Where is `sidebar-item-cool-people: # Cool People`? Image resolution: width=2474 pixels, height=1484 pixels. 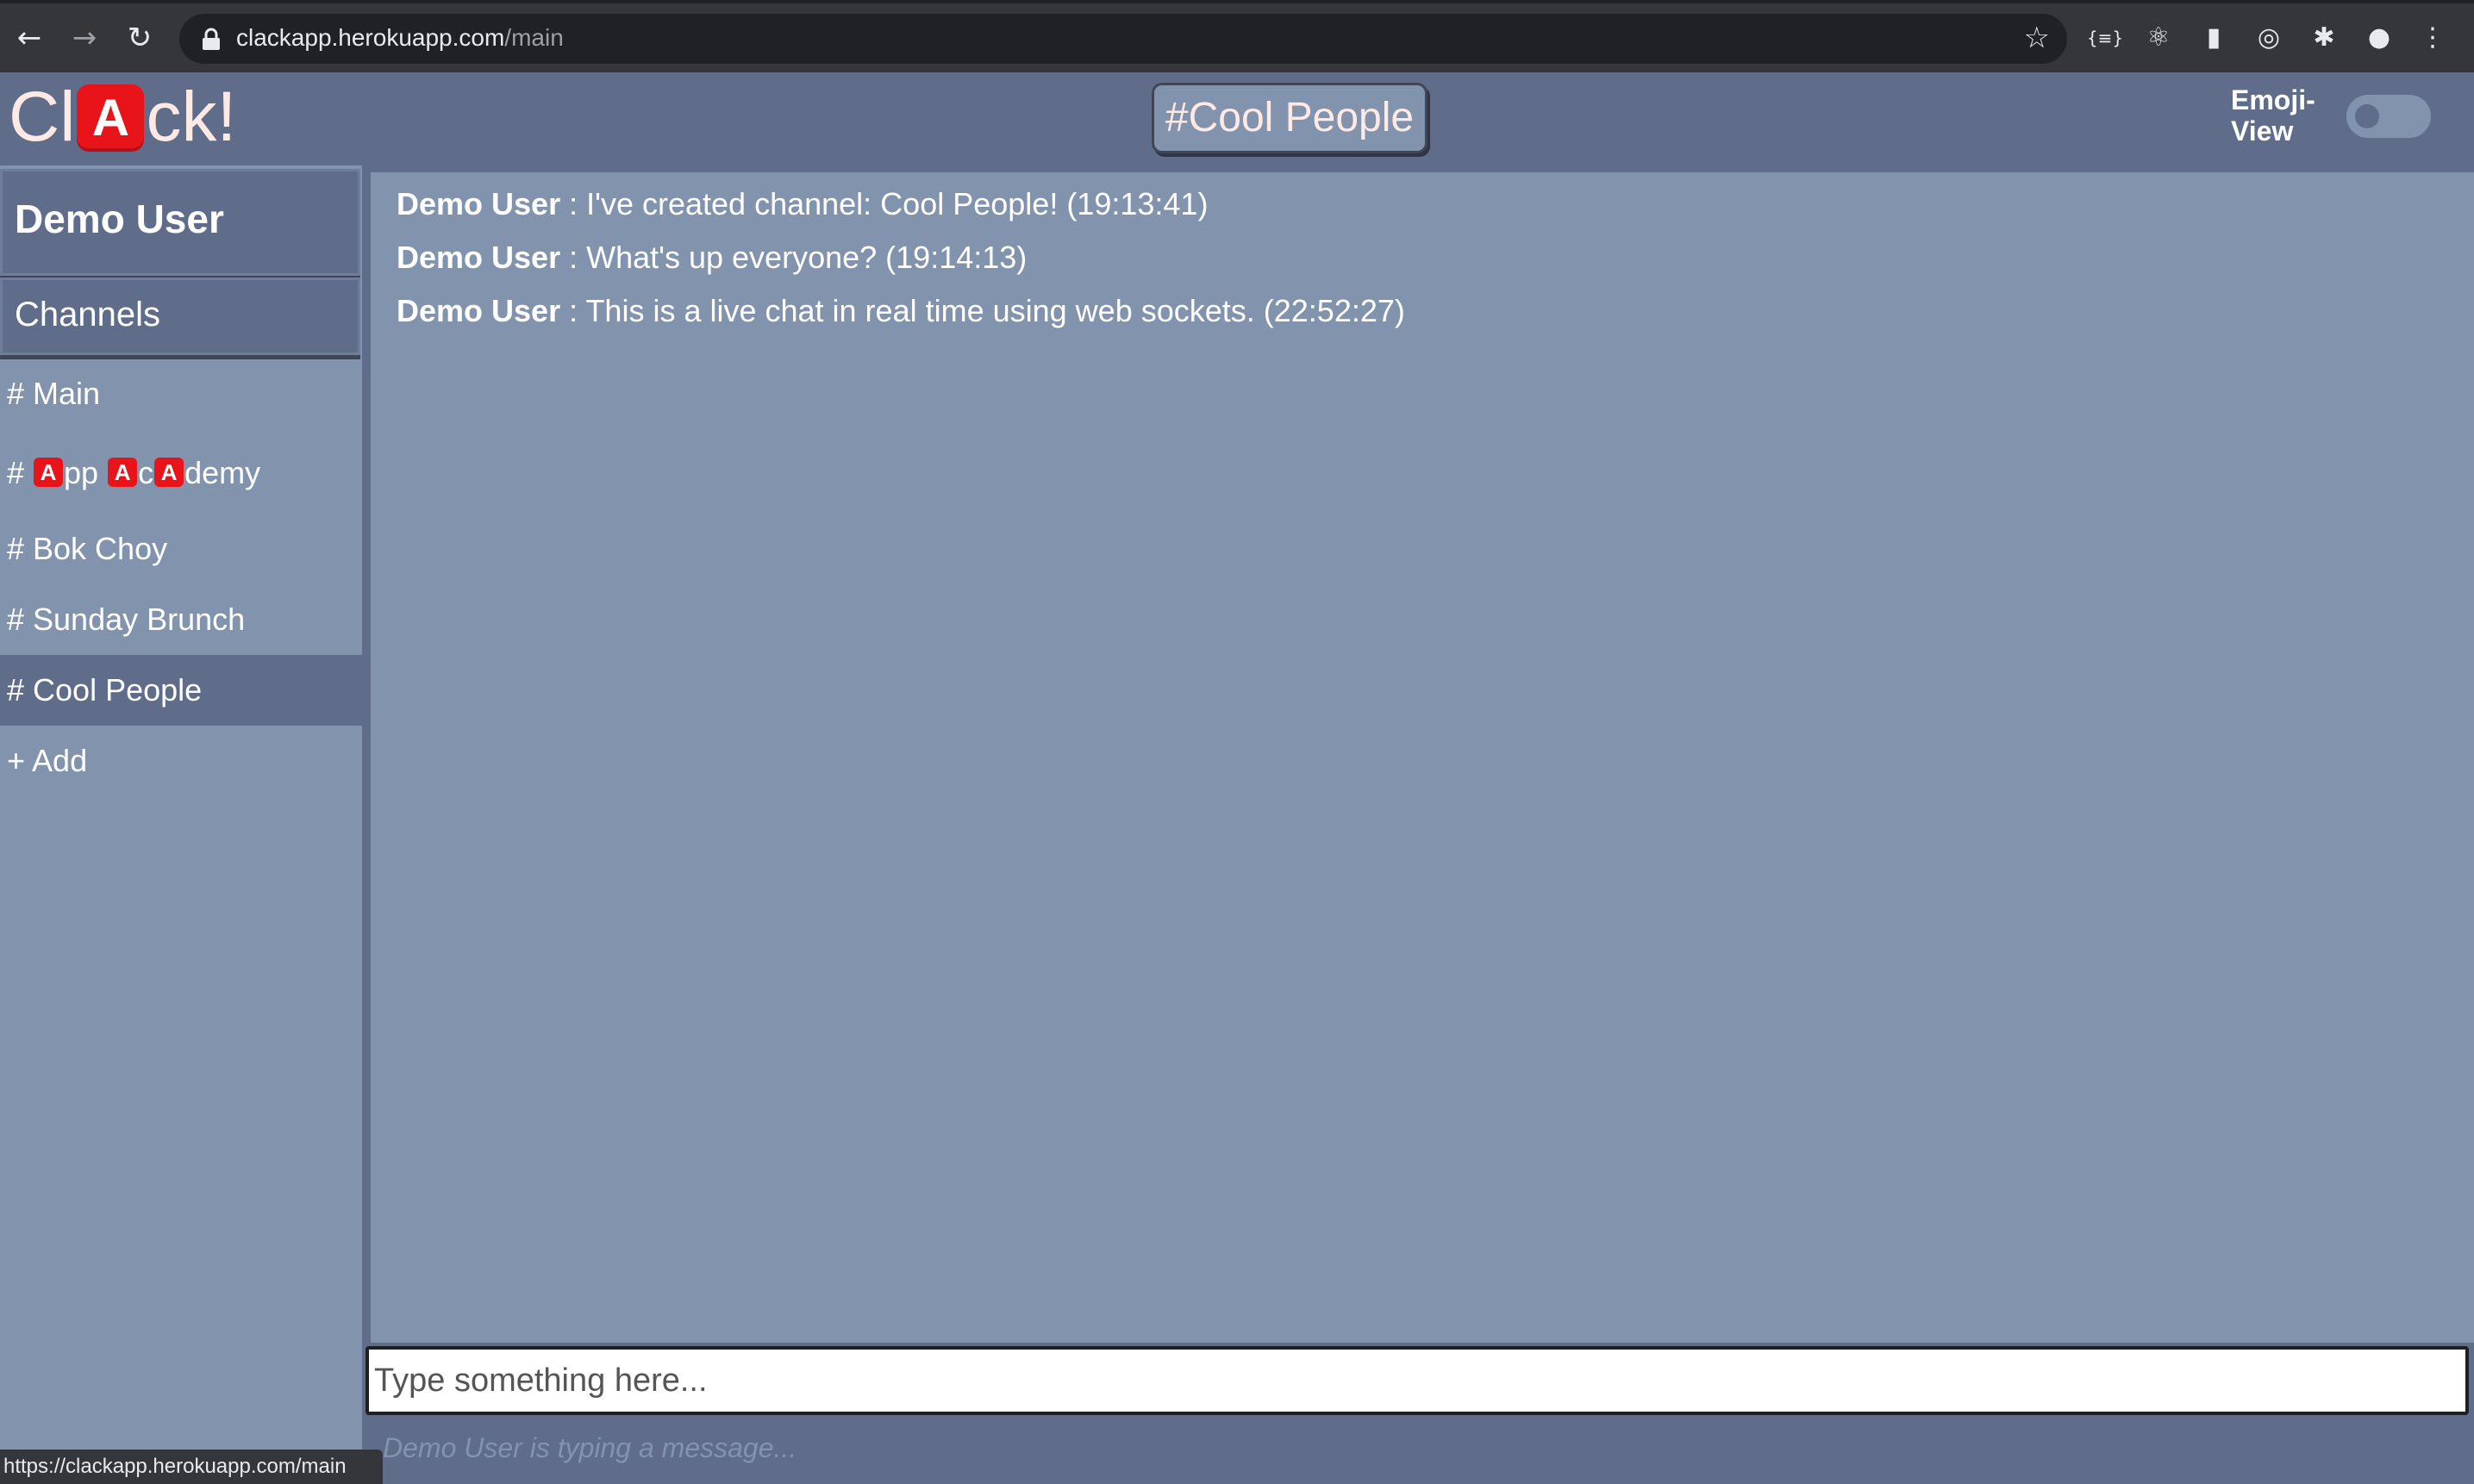 sidebar-item-cool-people: # Cool People is located at coordinates (181, 691).